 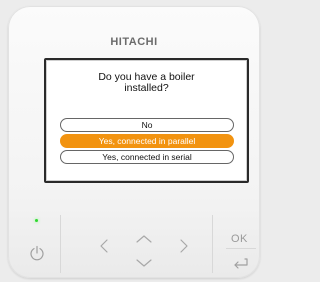 I want to click on chevron-left-icon, so click(x=104, y=246).